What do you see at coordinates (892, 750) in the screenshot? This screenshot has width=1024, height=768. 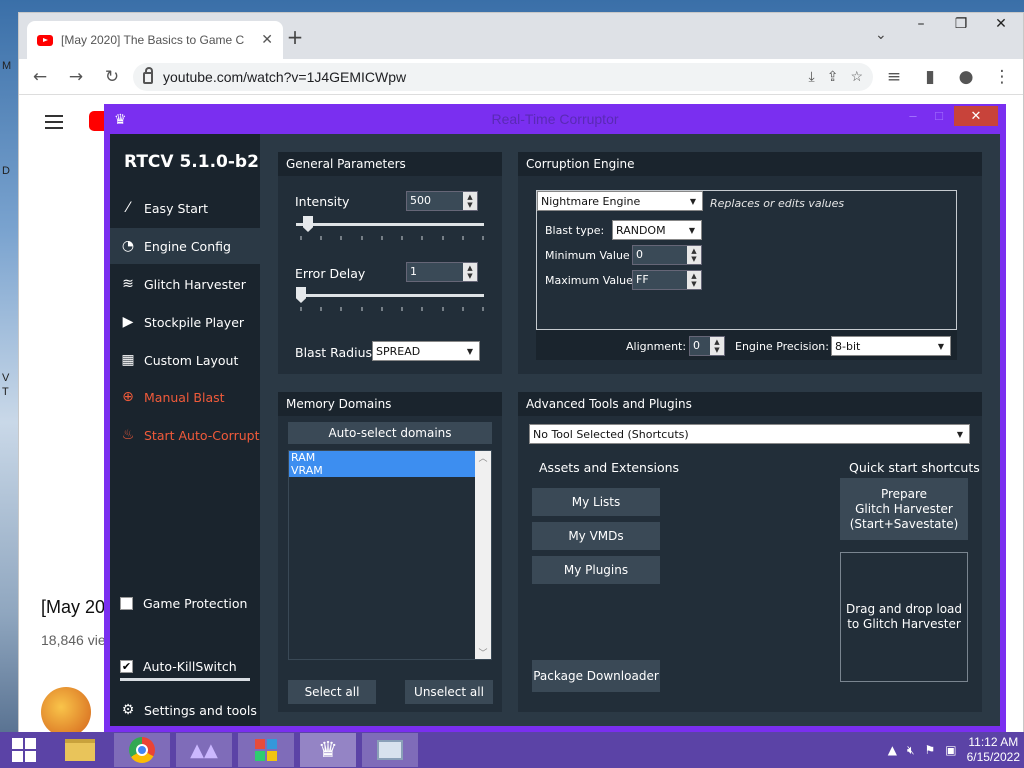 I see `tray-chevron-up-icon: ▲` at bounding box center [892, 750].